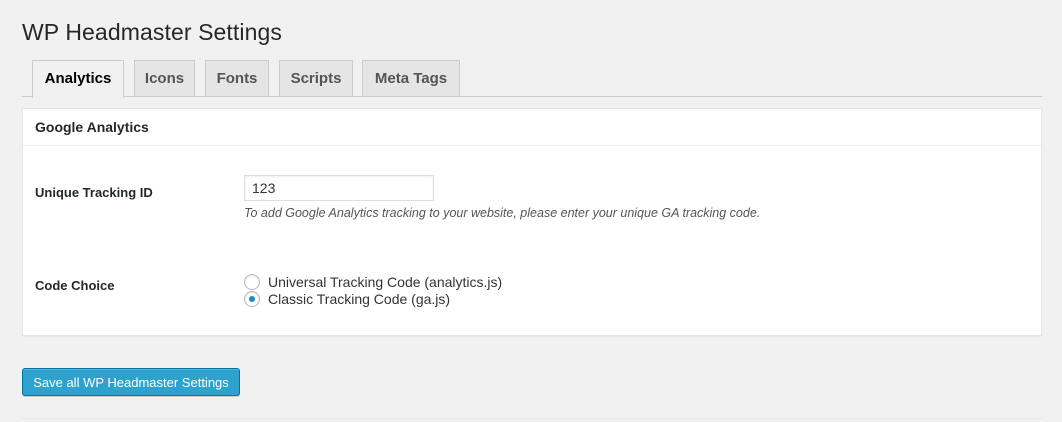 The width and height of the screenshot is (1062, 422). Describe the element at coordinates (252, 299) in the screenshot. I see `radio-button-classic` at that location.